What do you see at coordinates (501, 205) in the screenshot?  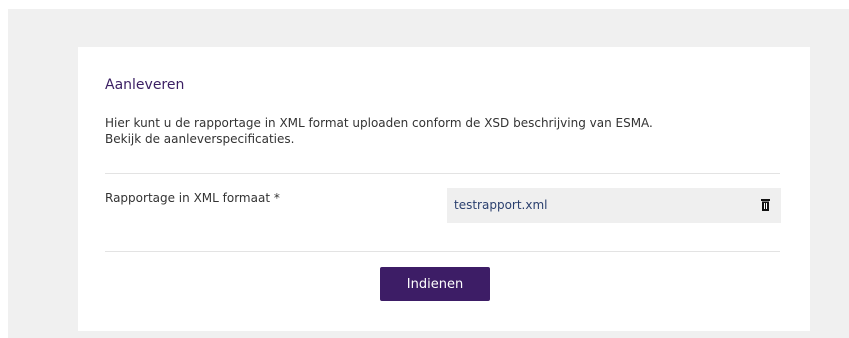 I see `uploaded-file-name: testrapport.xml` at bounding box center [501, 205].